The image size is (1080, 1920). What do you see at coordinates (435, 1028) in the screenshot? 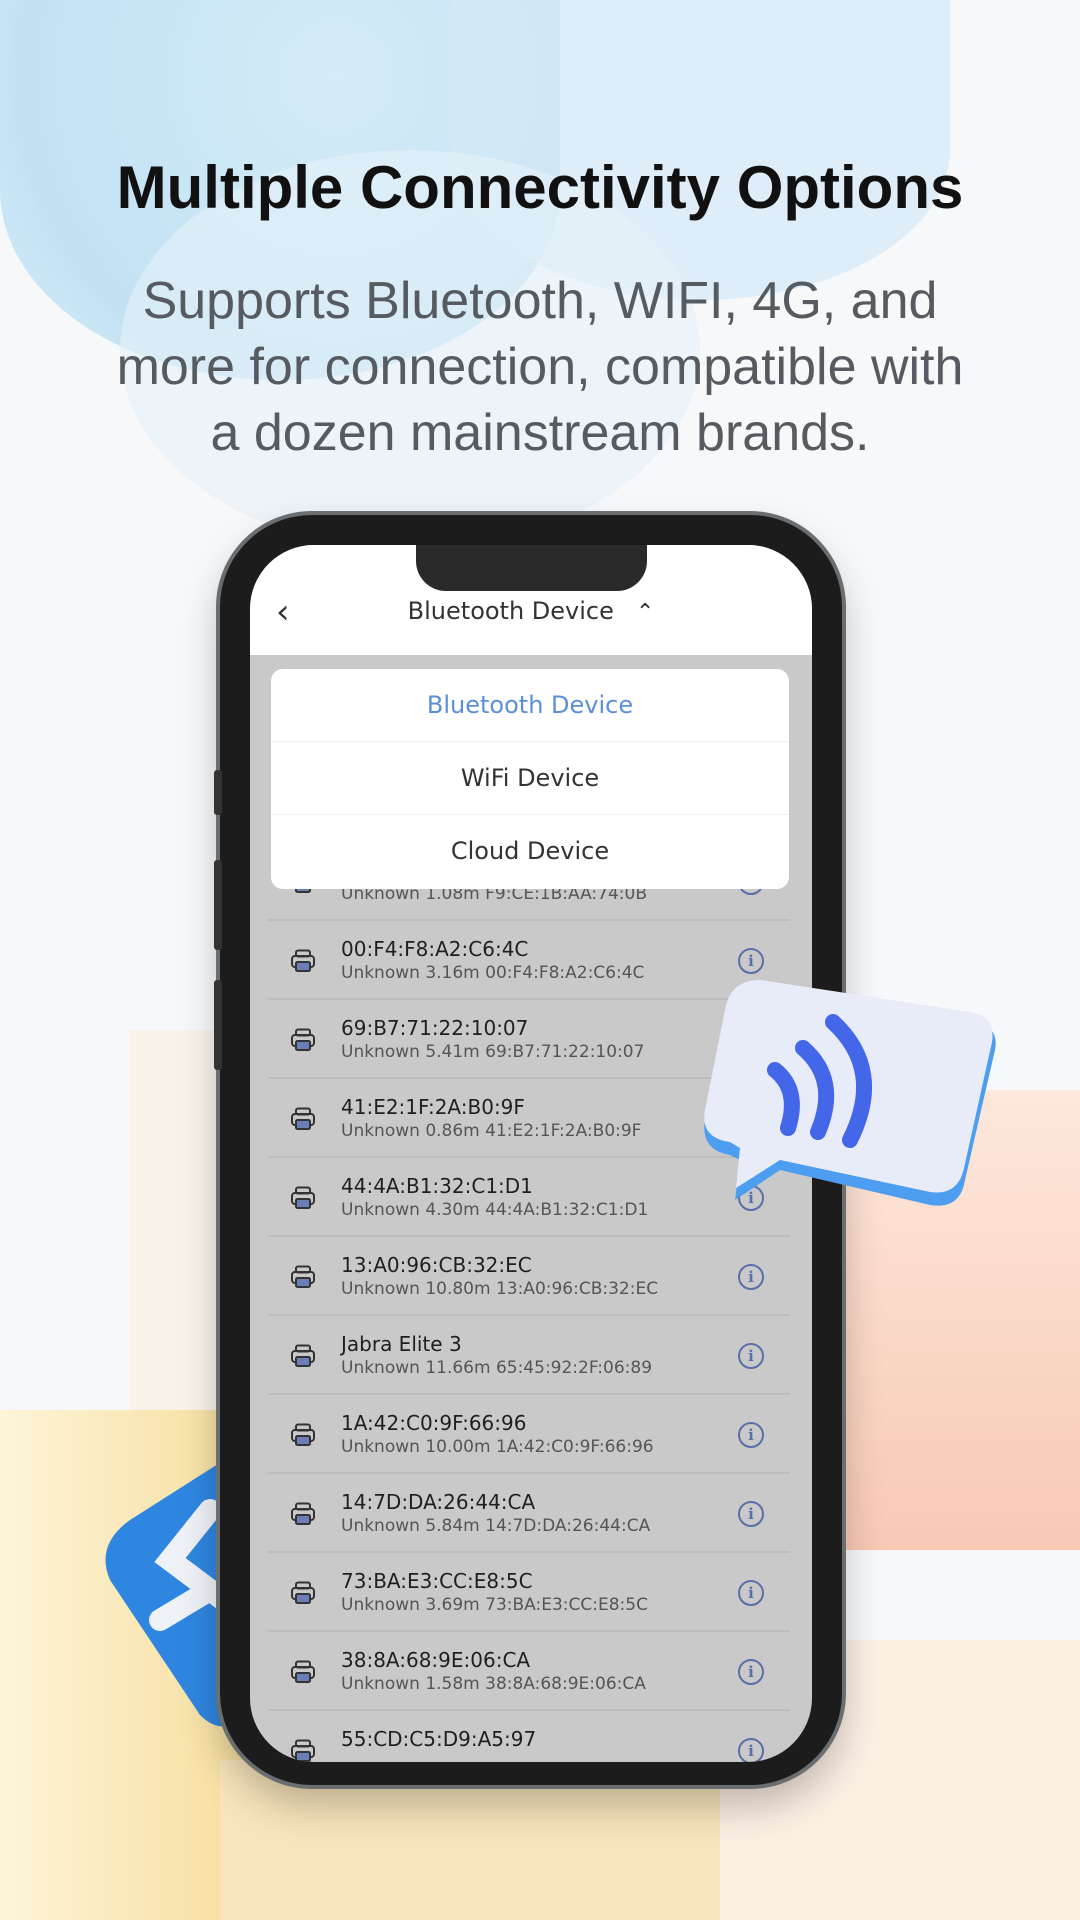
I see `device-name: 69:B7:71:22:10:07` at bounding box center [435, 1028].